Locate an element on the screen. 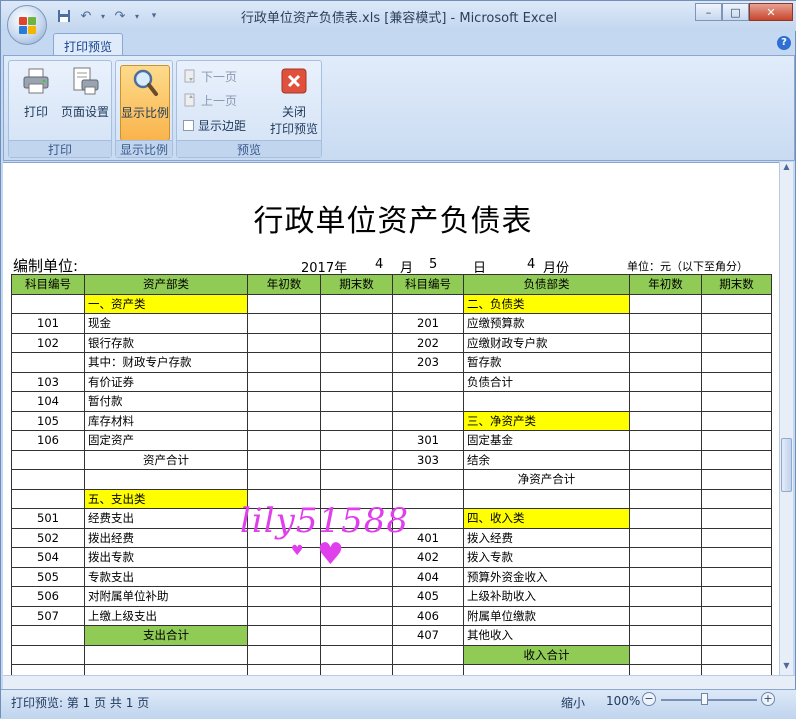 Image resolution: width=796 pixels, height=719 pixels. help-icon: ? is located at coordinates (784, 43).